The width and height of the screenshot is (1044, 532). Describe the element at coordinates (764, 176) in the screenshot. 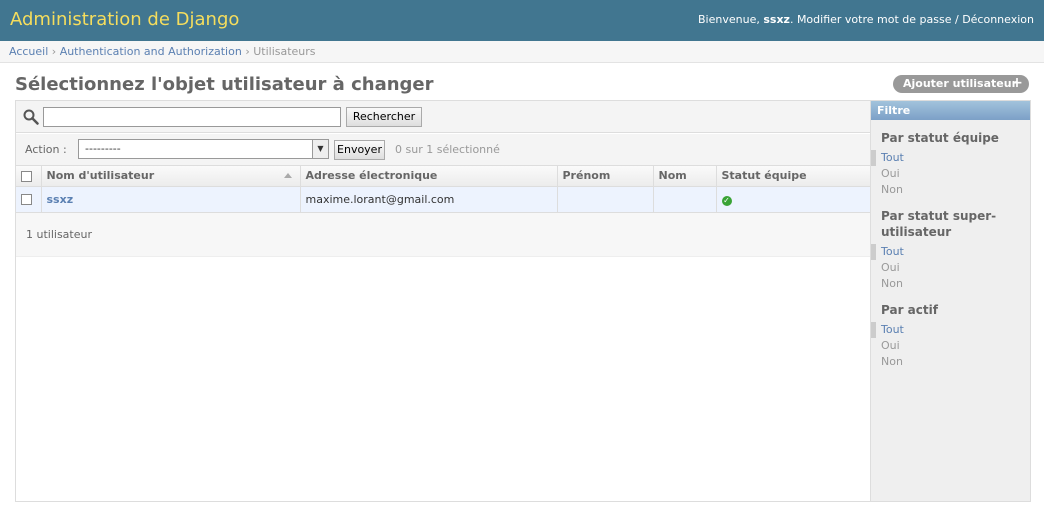

I see `column-header-label: Statut équipe` at that location.